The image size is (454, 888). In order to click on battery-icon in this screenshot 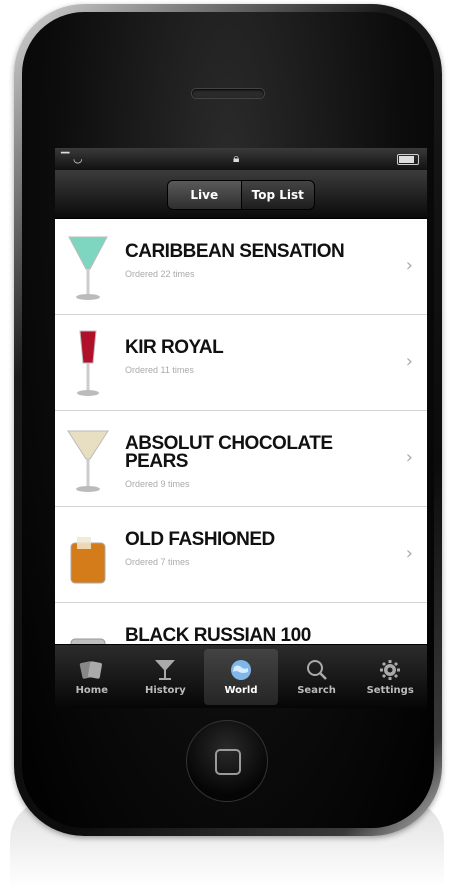, I will do `click(408, 159)`.